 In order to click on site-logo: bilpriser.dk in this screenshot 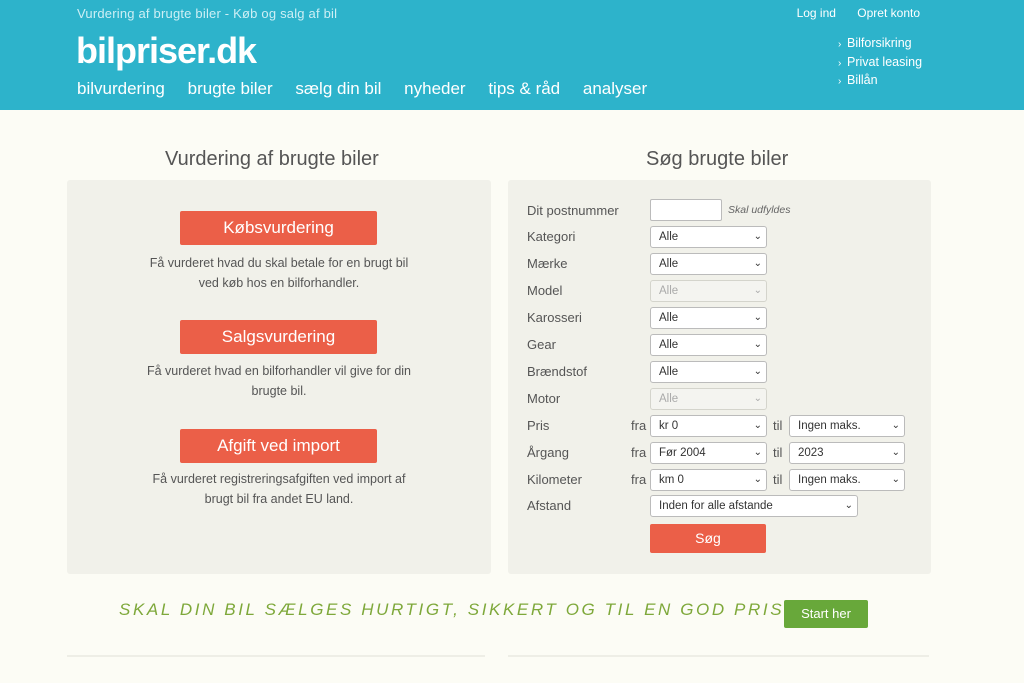, I will do `click(166, 51)`.